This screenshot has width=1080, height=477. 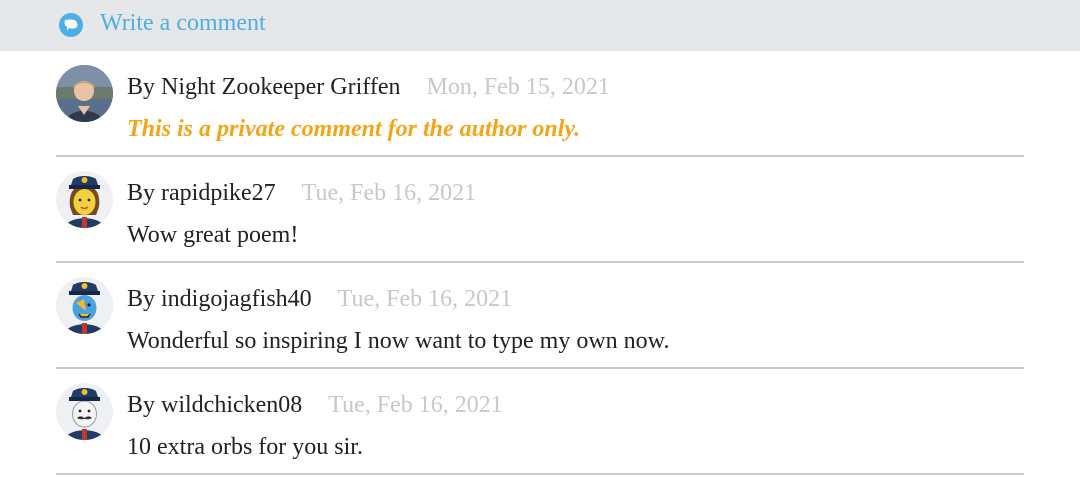 What do you see at coordinates (315, 405) in the screenshot?
I see `comment-meta: By wildchicken08 Tue, Feb 16, 2021` at bounding box center [315, 405].